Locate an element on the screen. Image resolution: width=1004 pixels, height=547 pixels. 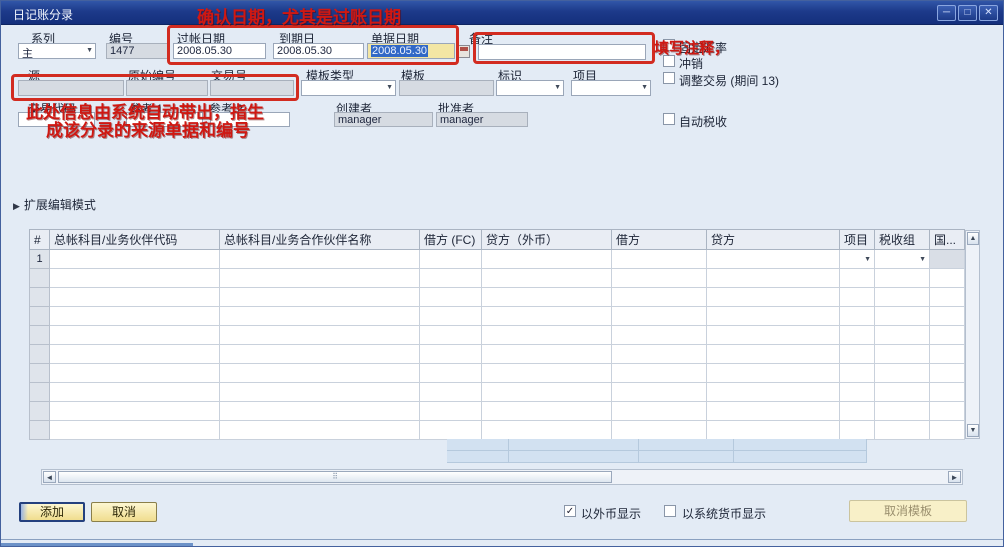
cell-r1-c5 is located at coordinates (659, 259).